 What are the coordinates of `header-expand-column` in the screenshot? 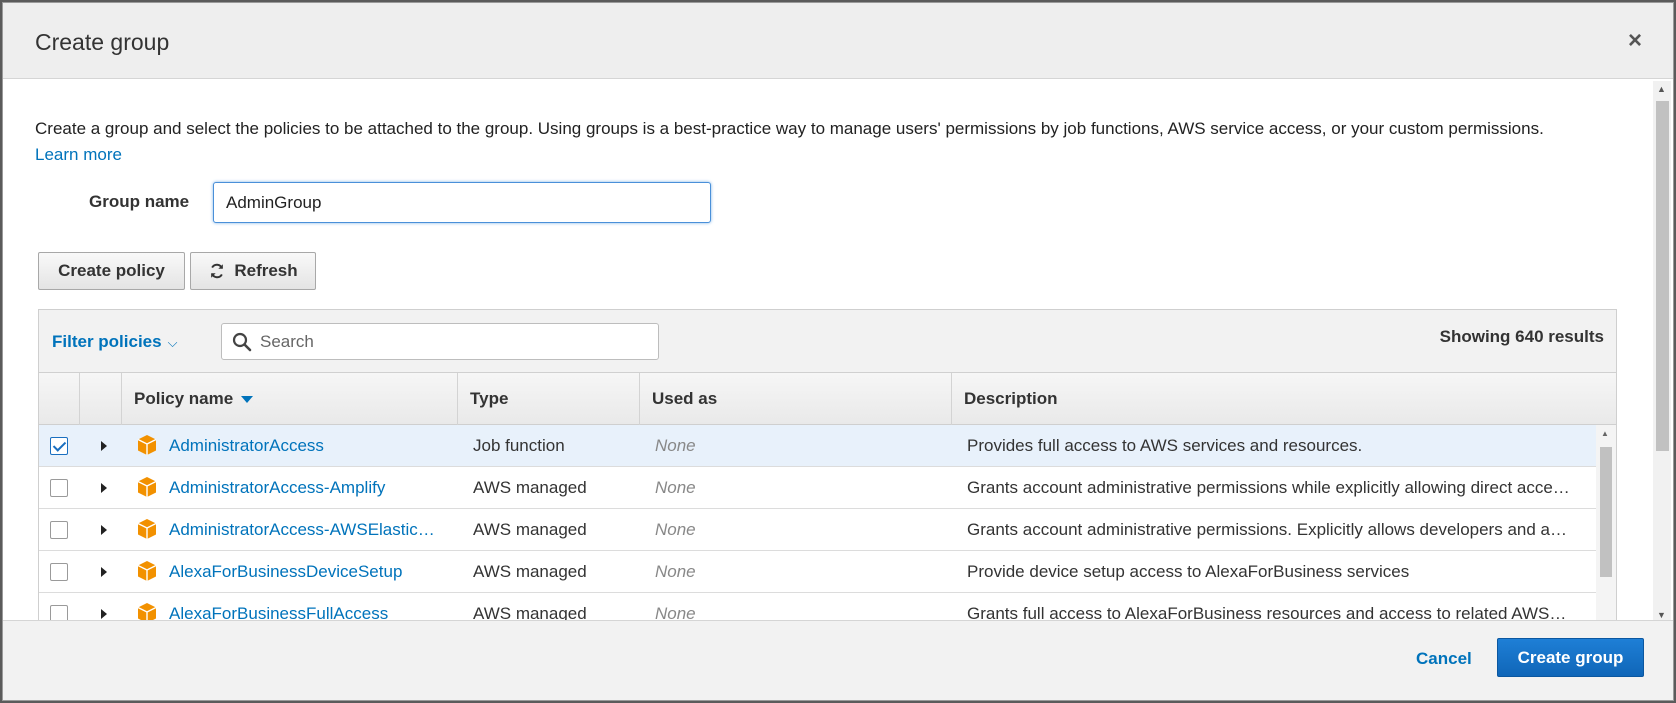 It's located at (100, 399).